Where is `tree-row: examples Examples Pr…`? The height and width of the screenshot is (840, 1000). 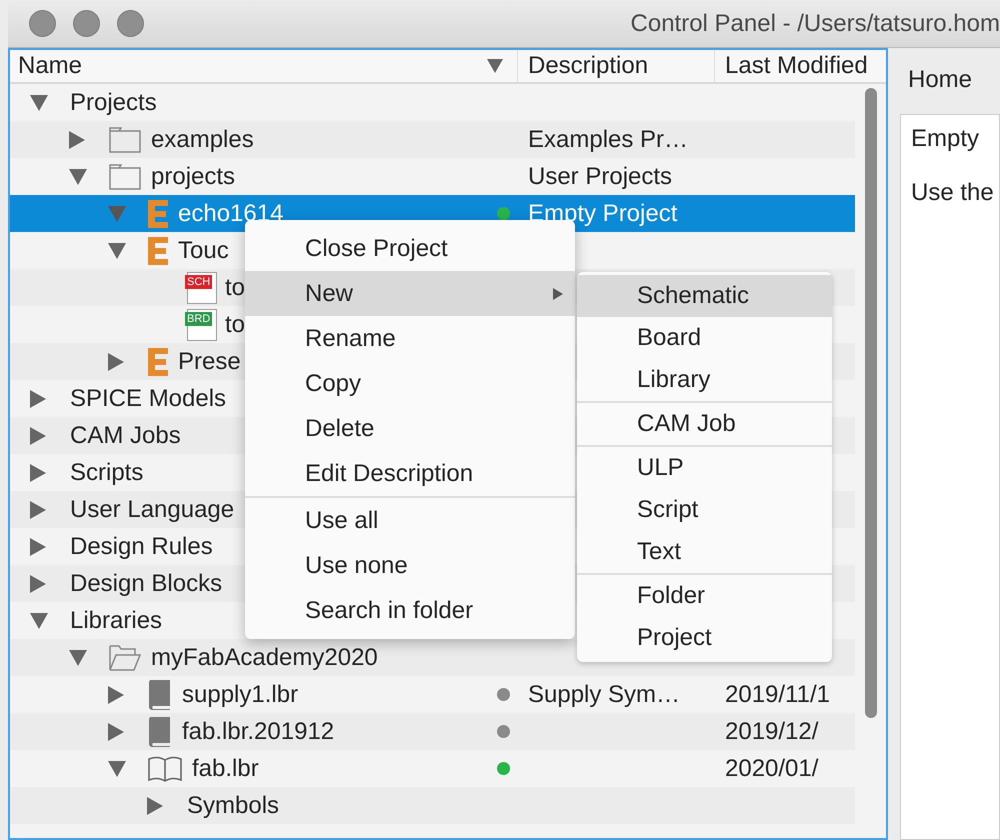
tree-row: examples Examples Pr… is located at coordinates (432, 139).